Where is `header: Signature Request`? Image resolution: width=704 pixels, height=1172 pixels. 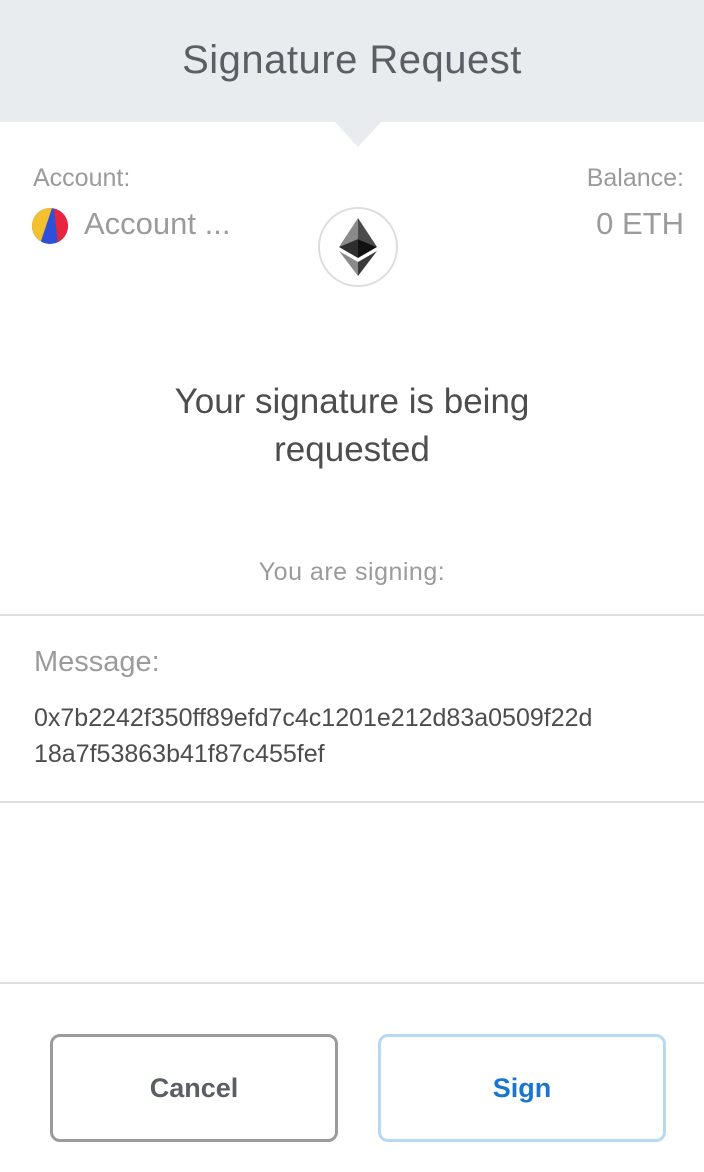
header: Signature Request is located at coordinates (352, 61).